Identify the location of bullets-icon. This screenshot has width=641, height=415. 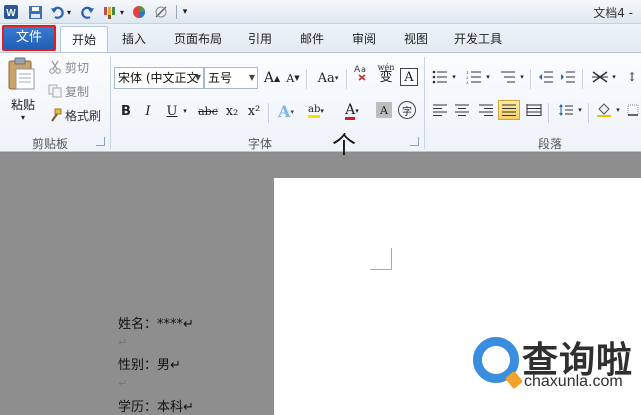
(439, 77).